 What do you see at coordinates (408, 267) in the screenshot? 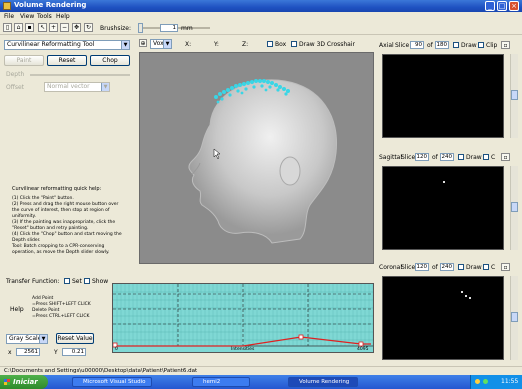
I see `coronal-slice-label: Slice` at bounding box center [408, 267].